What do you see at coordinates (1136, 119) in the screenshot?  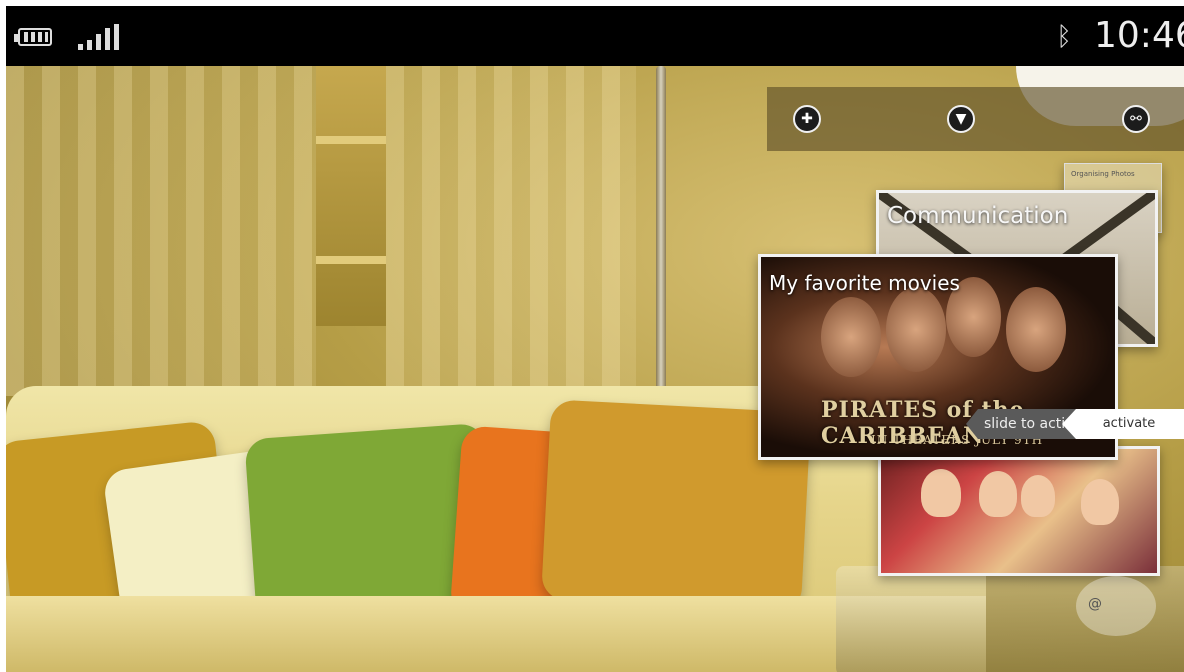 I see `connect-icon: ⚯` at bounding box center [1136, 119].